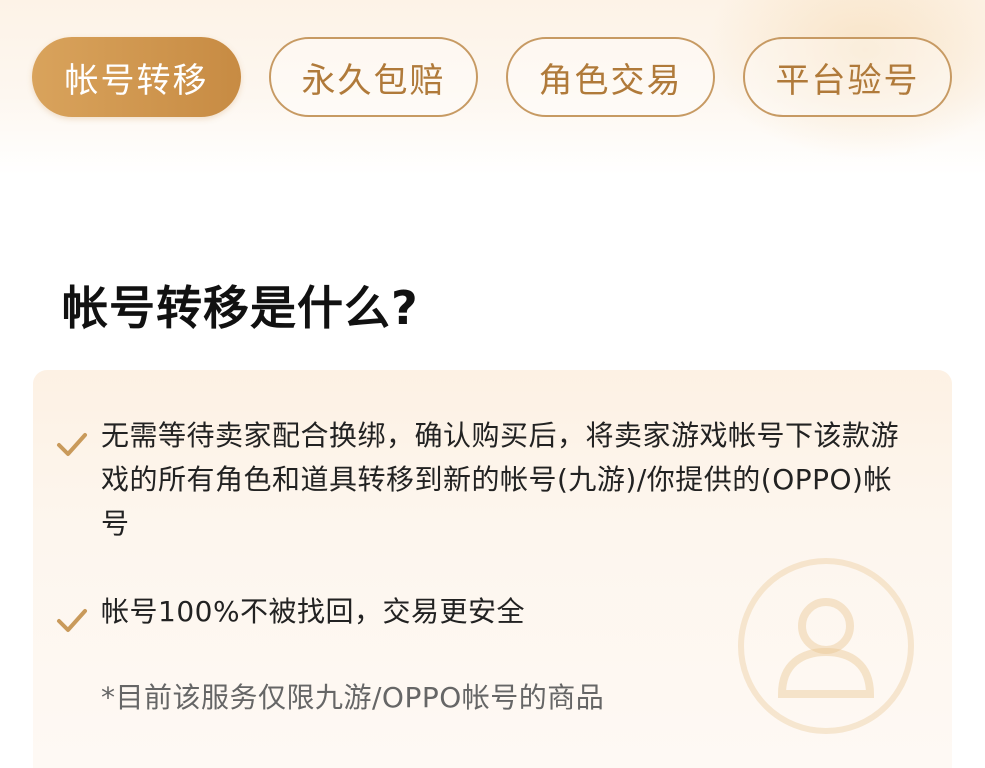  I want to click on tab-account-transfer: 帐号转移, so click(136, 77).